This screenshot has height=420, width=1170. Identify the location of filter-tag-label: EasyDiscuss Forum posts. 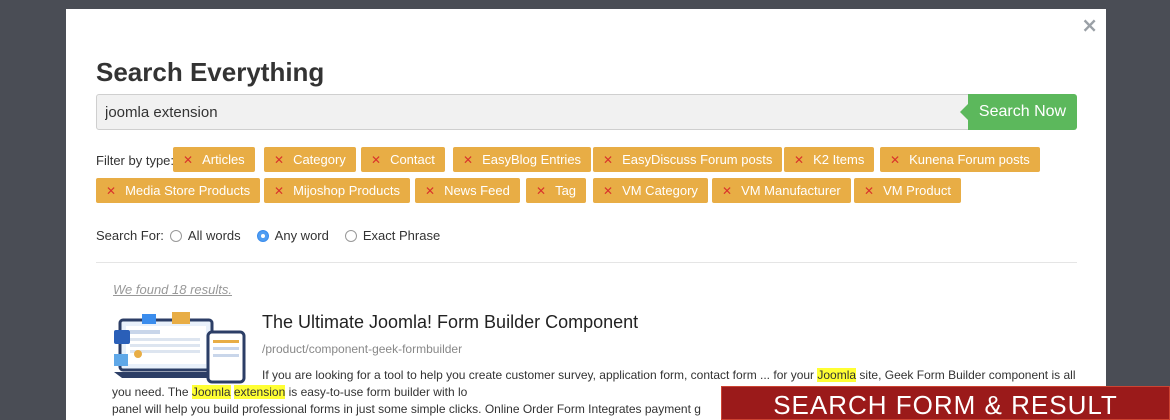
(697, 159).